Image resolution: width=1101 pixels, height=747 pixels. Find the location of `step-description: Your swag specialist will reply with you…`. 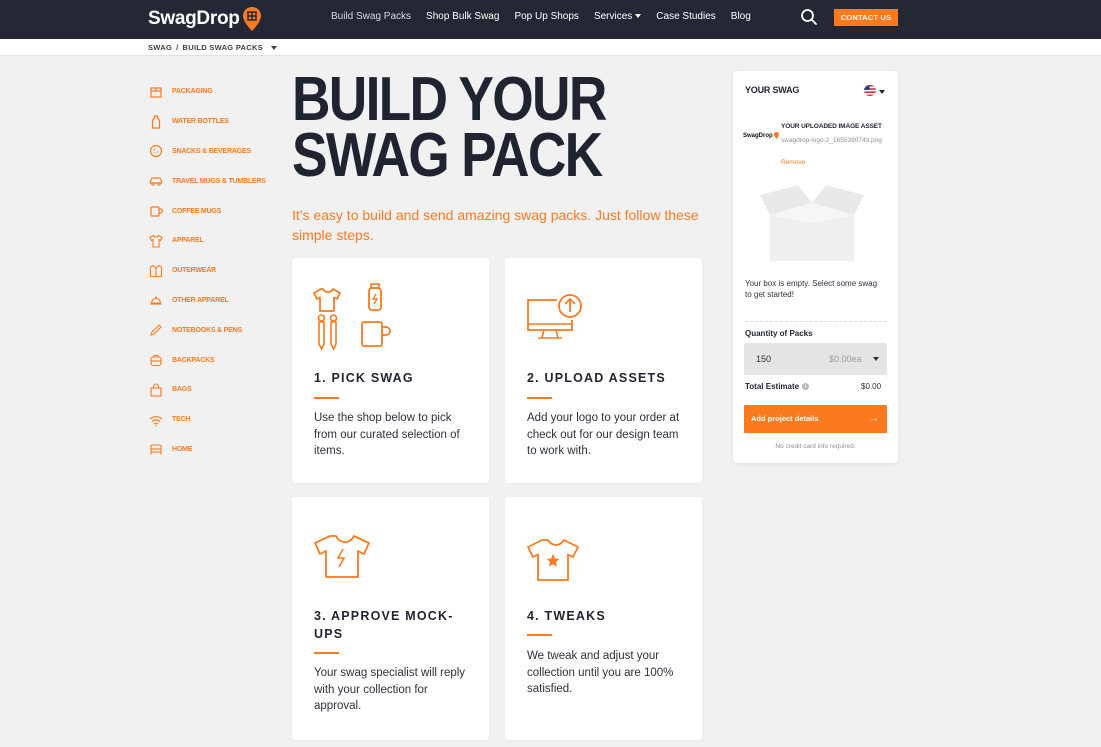

step-description: Your swag specialist will reply with you… is located at coordinates (390, 689).